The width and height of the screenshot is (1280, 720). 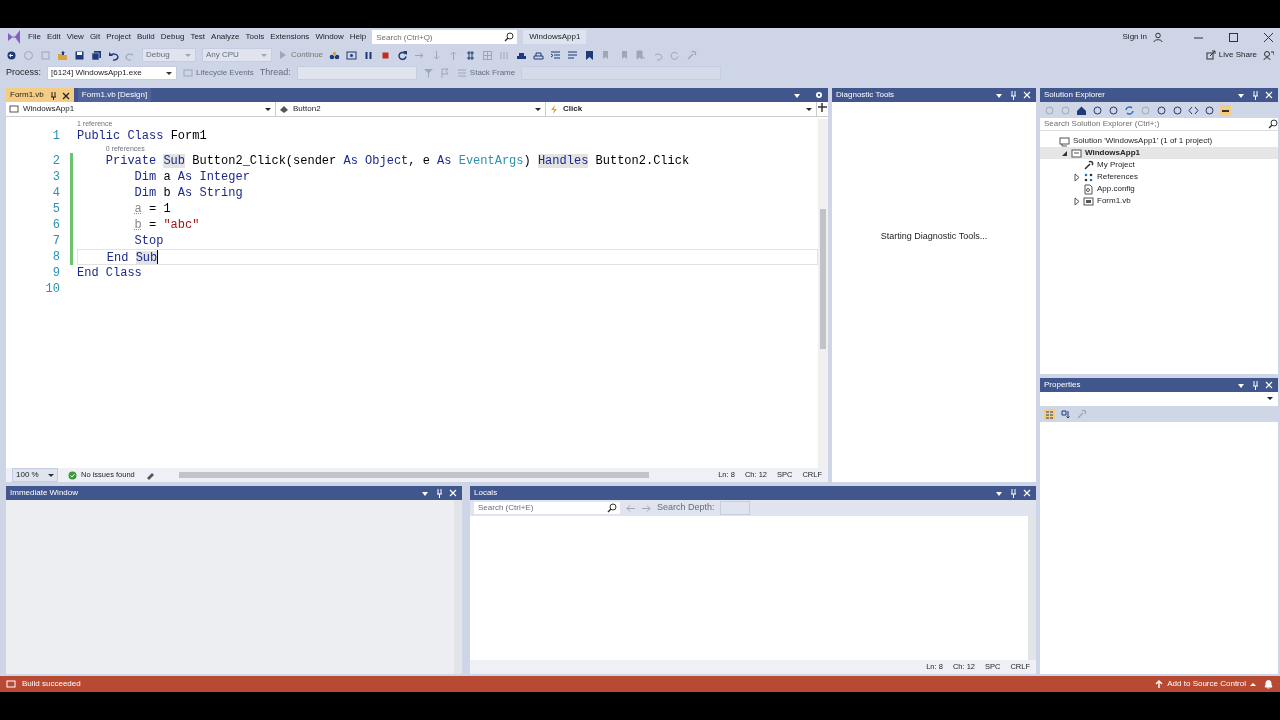 I want to click on live-share-button: Live Share, so click(x=1231, y=55).